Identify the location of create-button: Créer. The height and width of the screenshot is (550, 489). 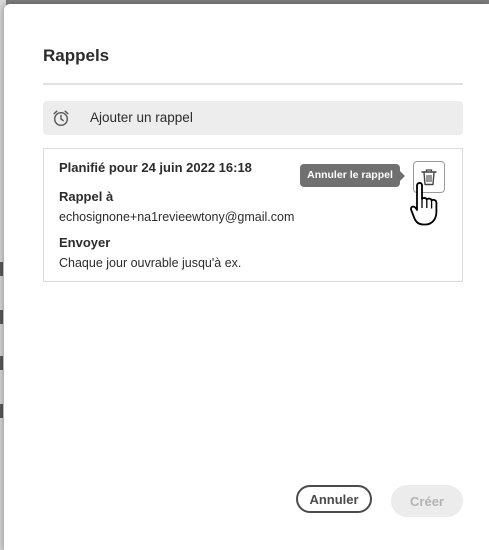
(427, 501).